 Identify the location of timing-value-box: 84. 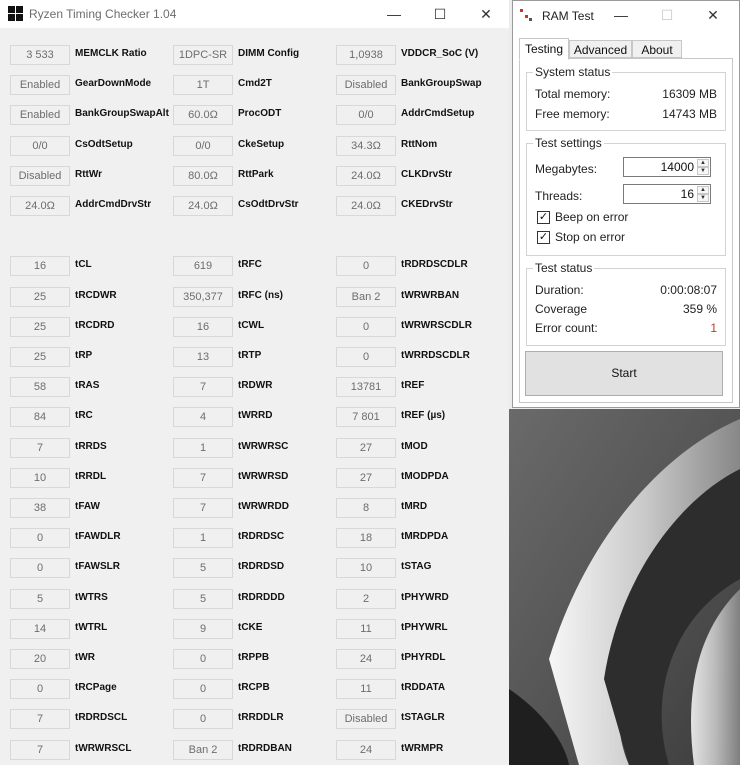
(40, 417).